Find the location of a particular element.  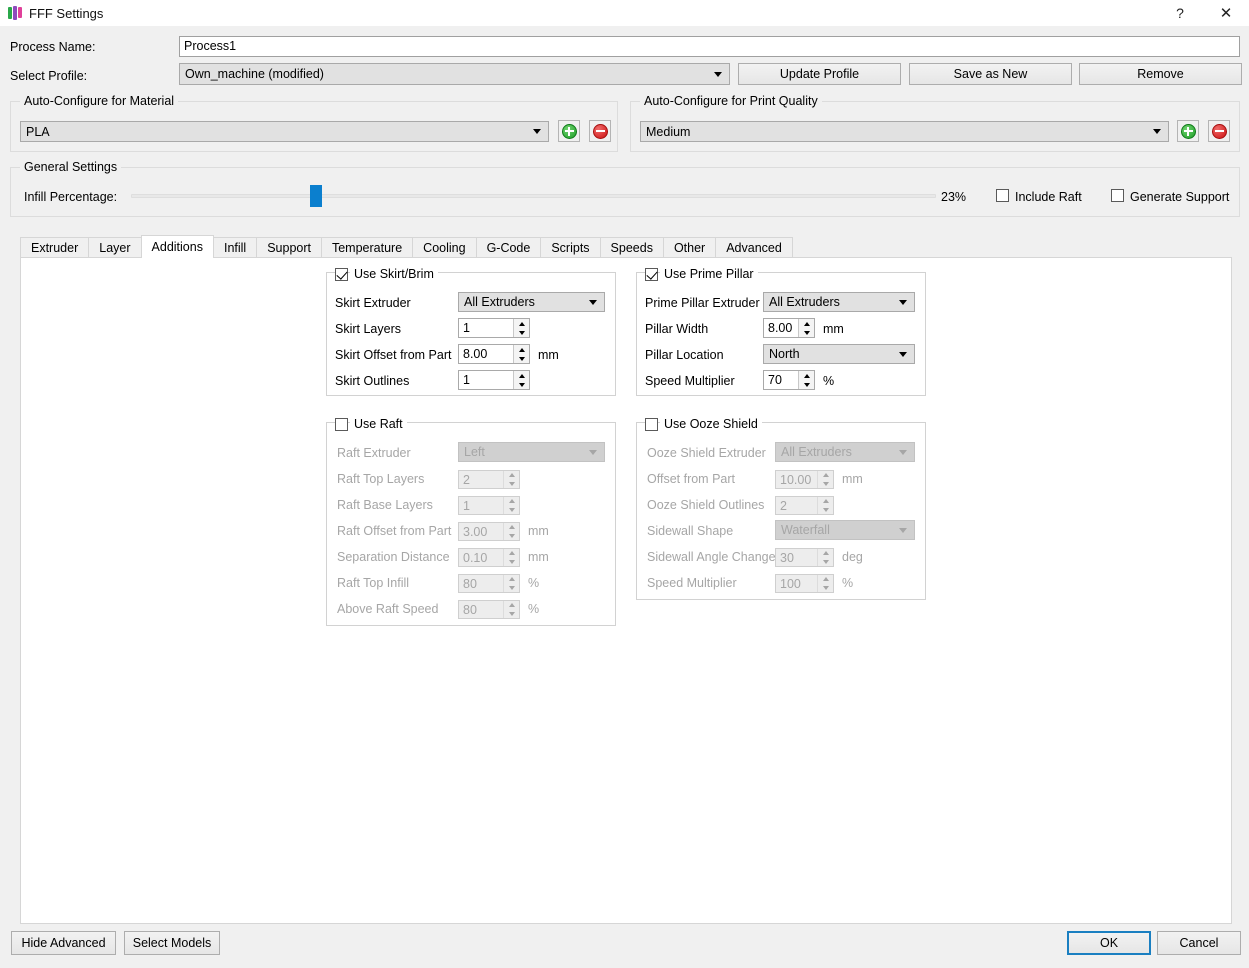

pillar-width-spinner: 8.00 is located at coordinates (789, 328).